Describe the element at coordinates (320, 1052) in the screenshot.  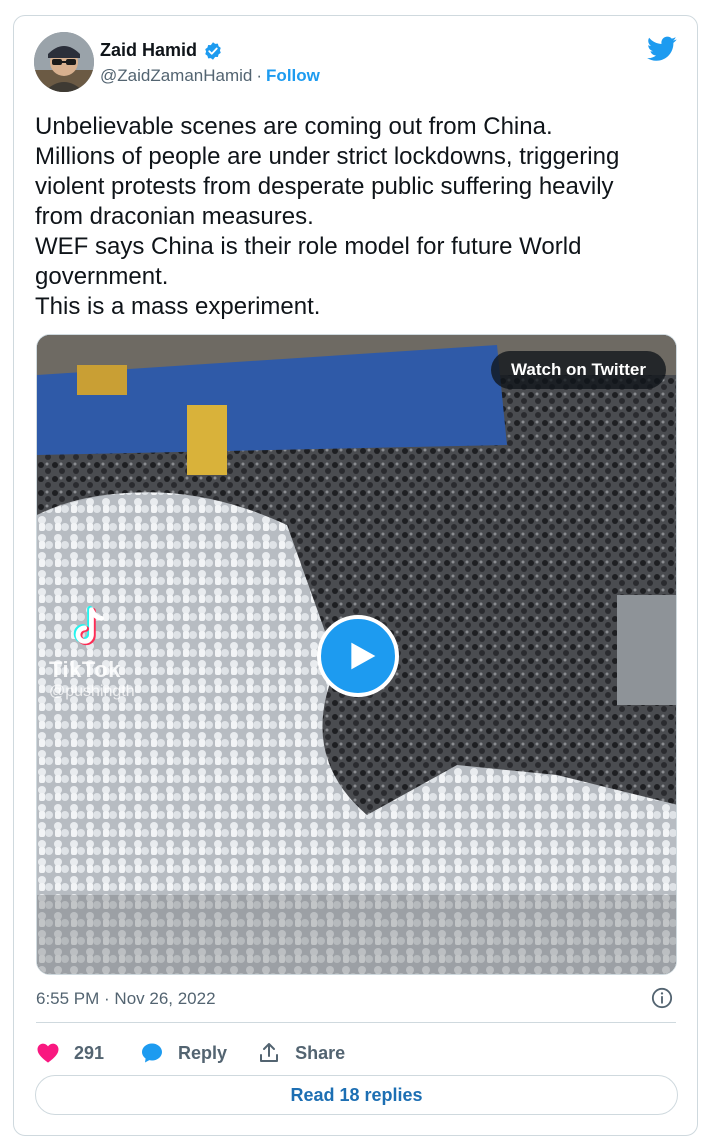
I see `share-label: Share` at that location.